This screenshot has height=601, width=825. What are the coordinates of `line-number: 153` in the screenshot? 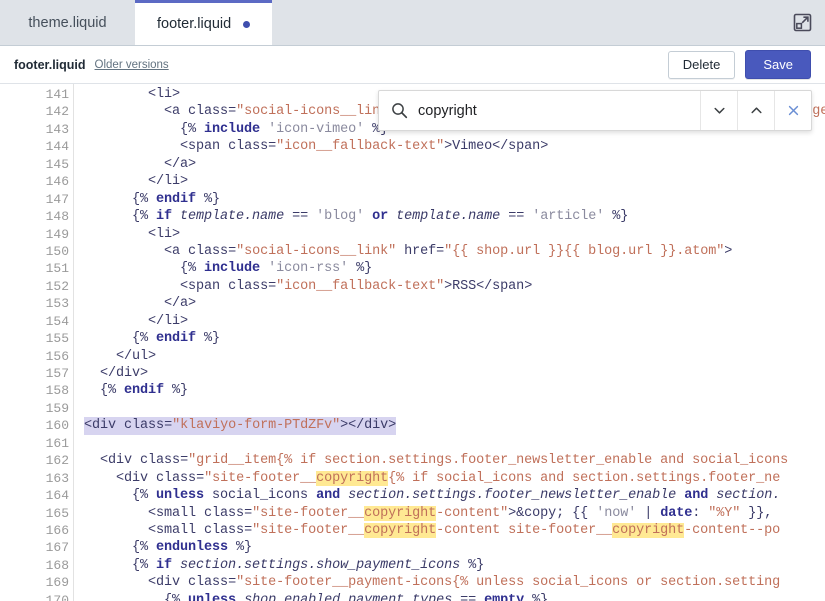 It's located at (57, 304).